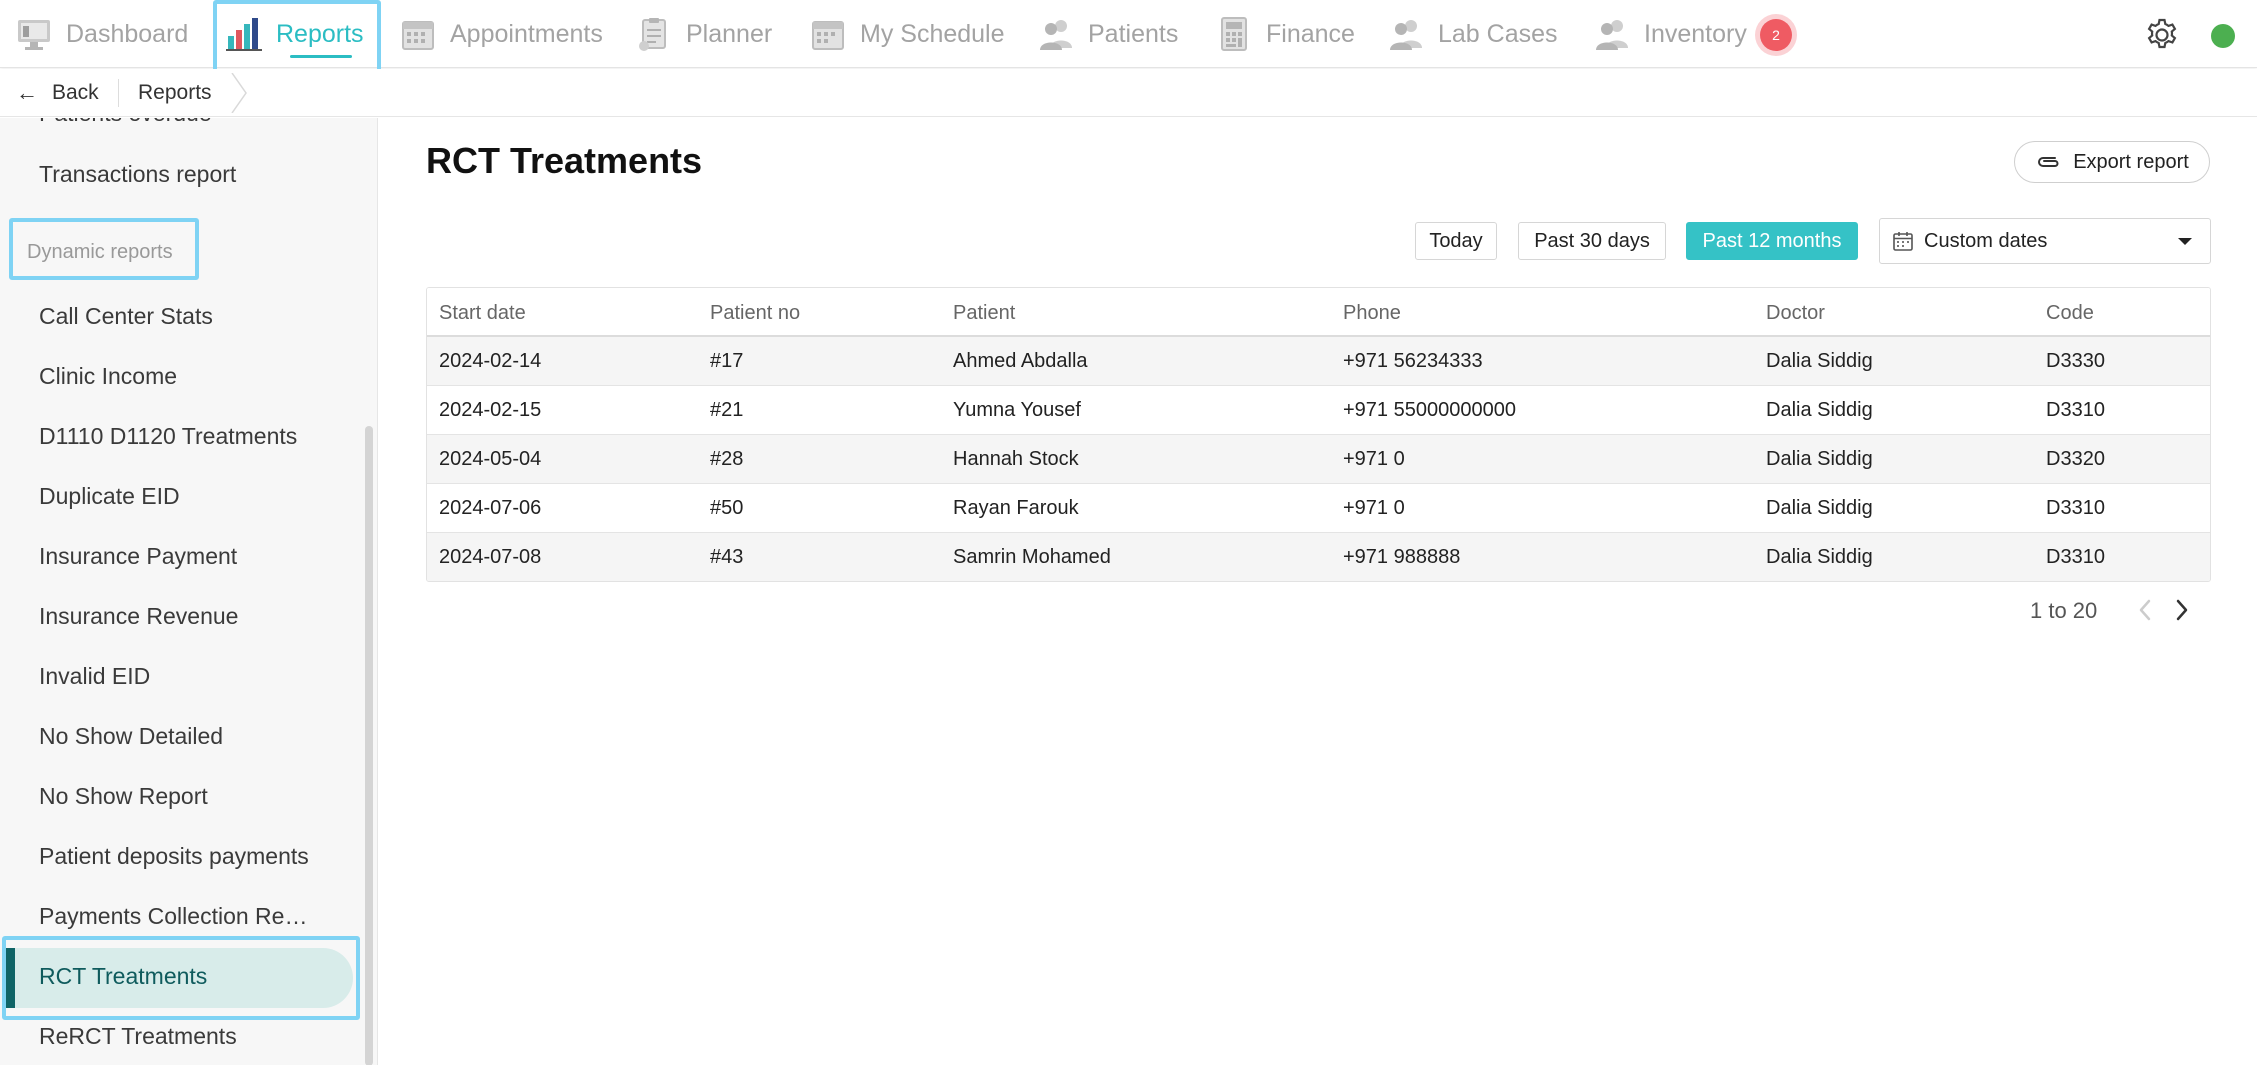  What do you see at coordinates (138, 1036) in the screenshot?
I see `sidebar-item-rerct-treatments: ReRCT Treatments` at bounding box center [138, 1036].